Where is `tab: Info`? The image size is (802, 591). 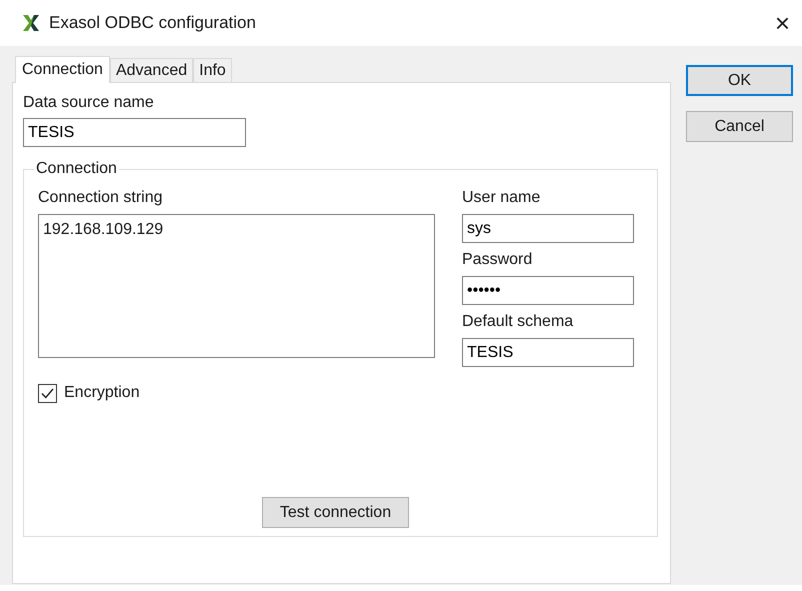
tab: Info is located at coordinates (212, 70).